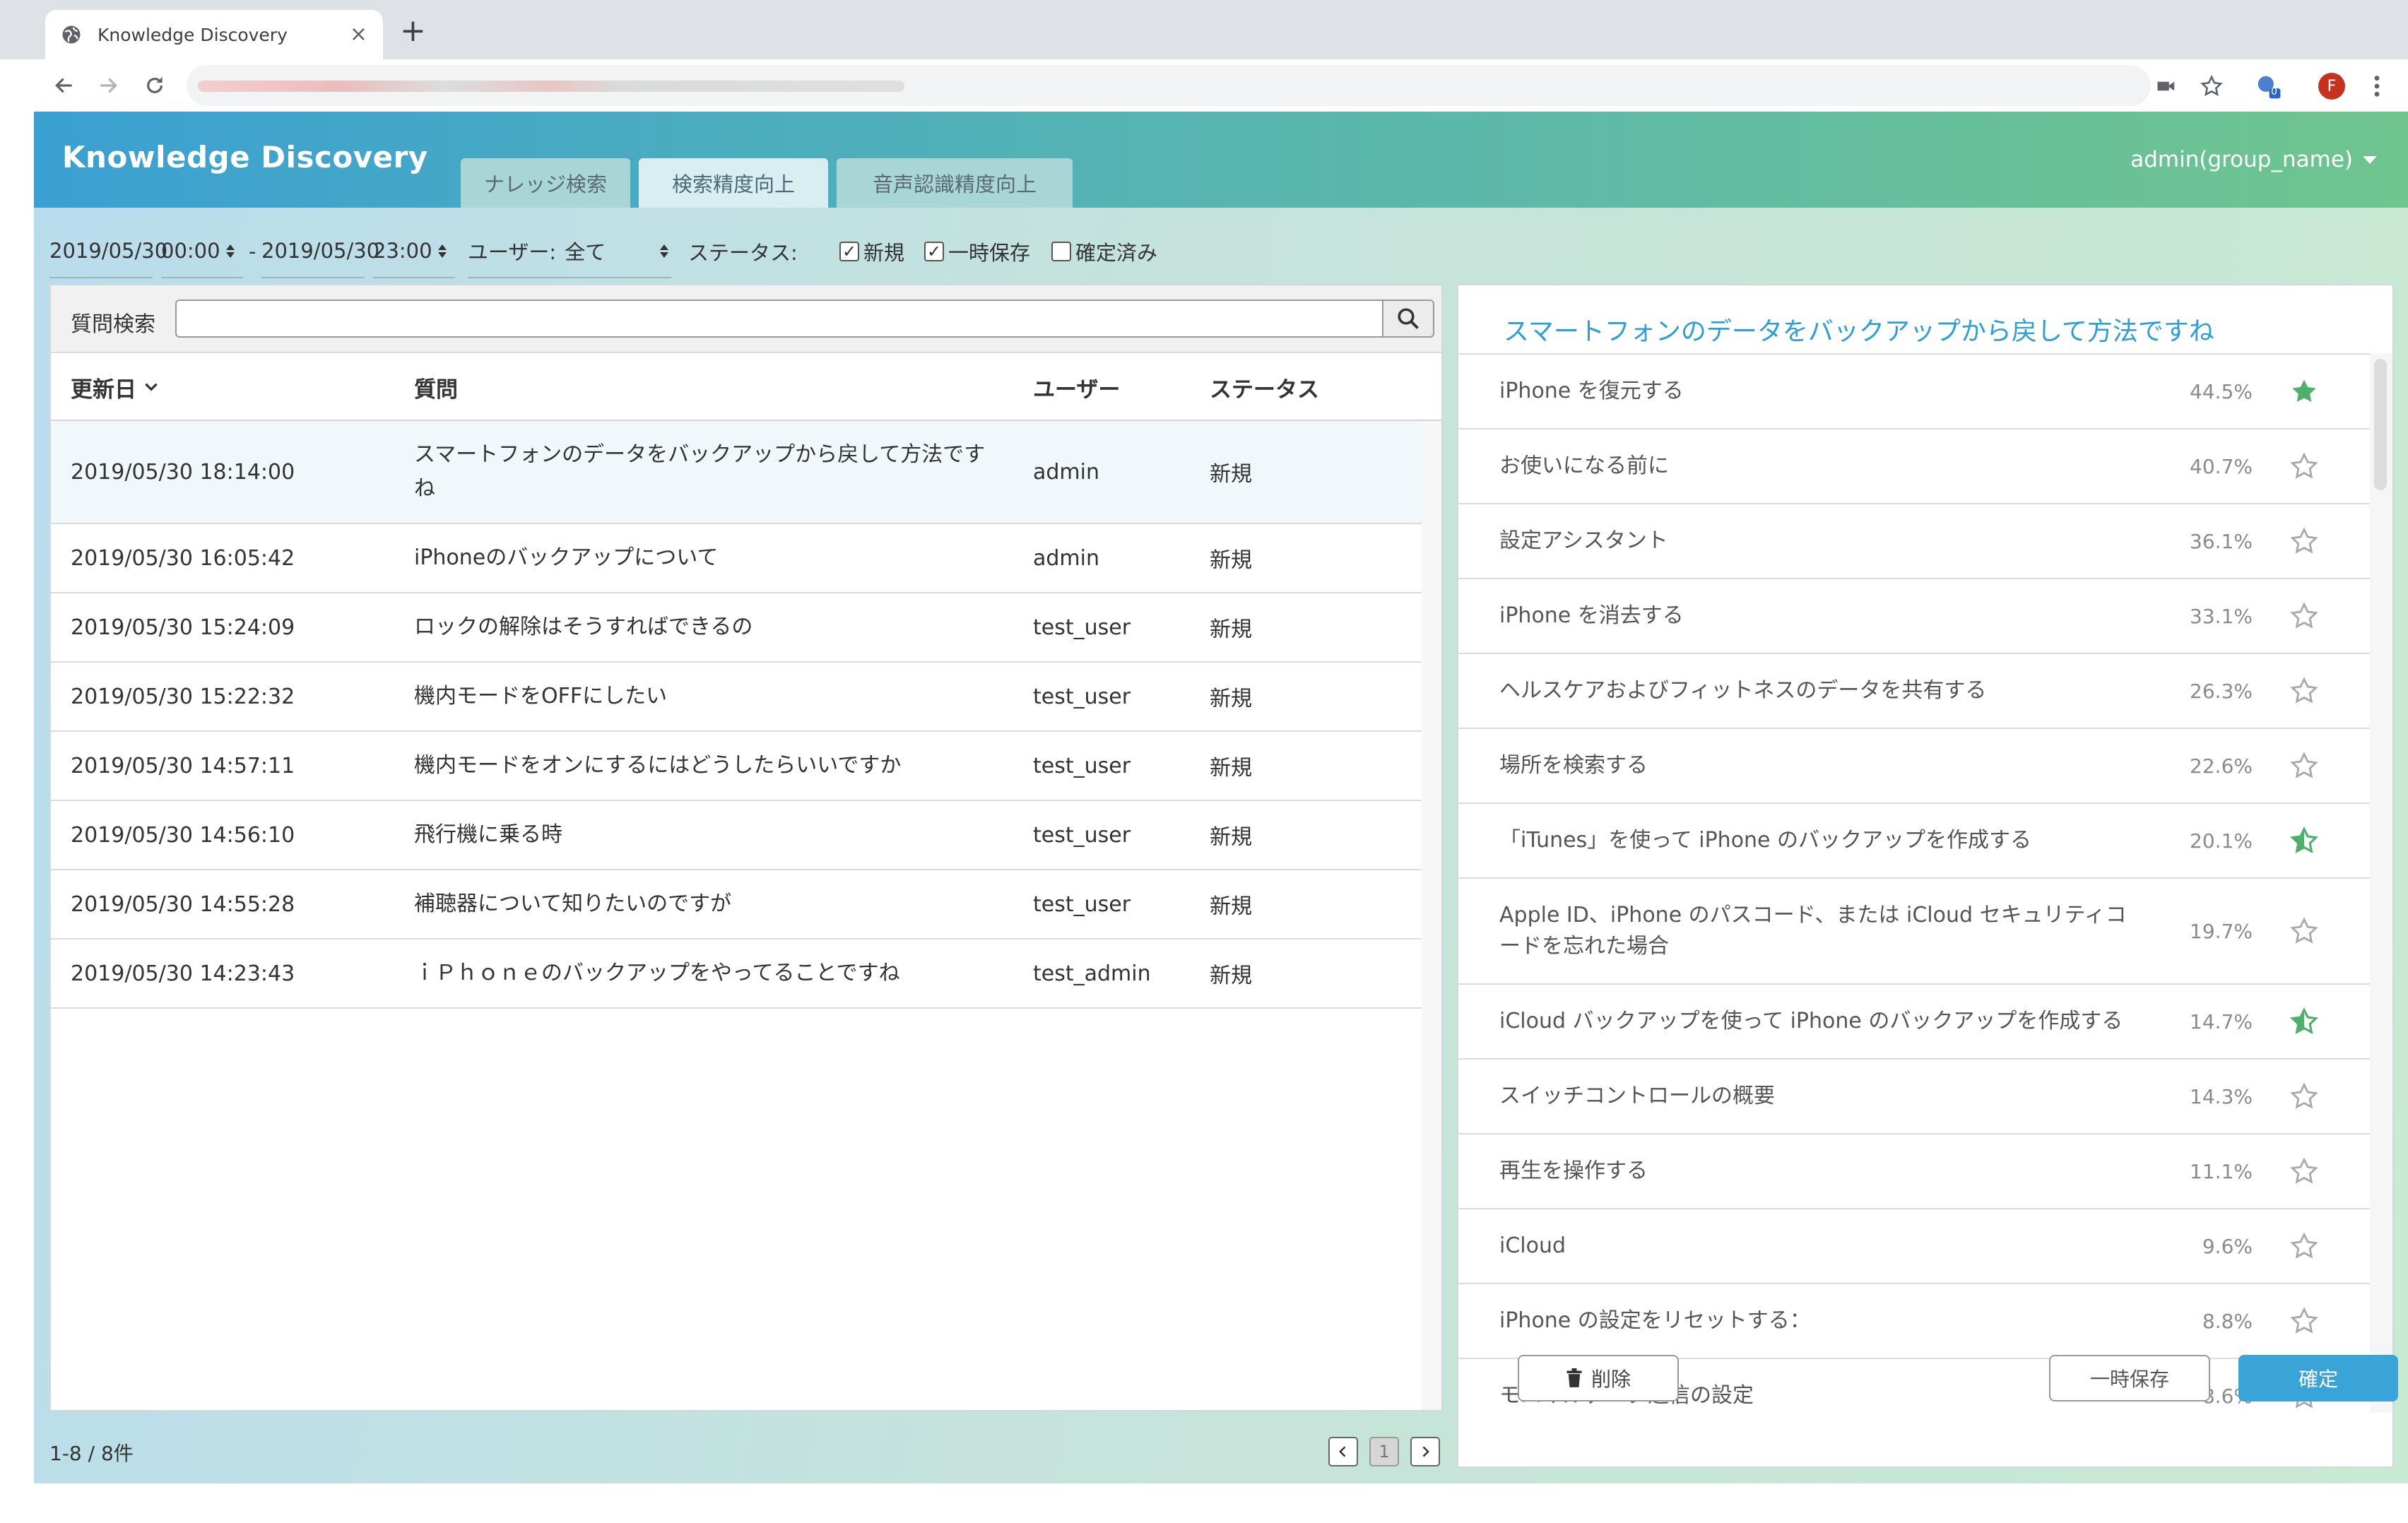 This screenshot has width=2408, height=1523. Describe the element at coordinates (2221, 691) in the screenshot. I see `result-score: 26.3%` at that location.